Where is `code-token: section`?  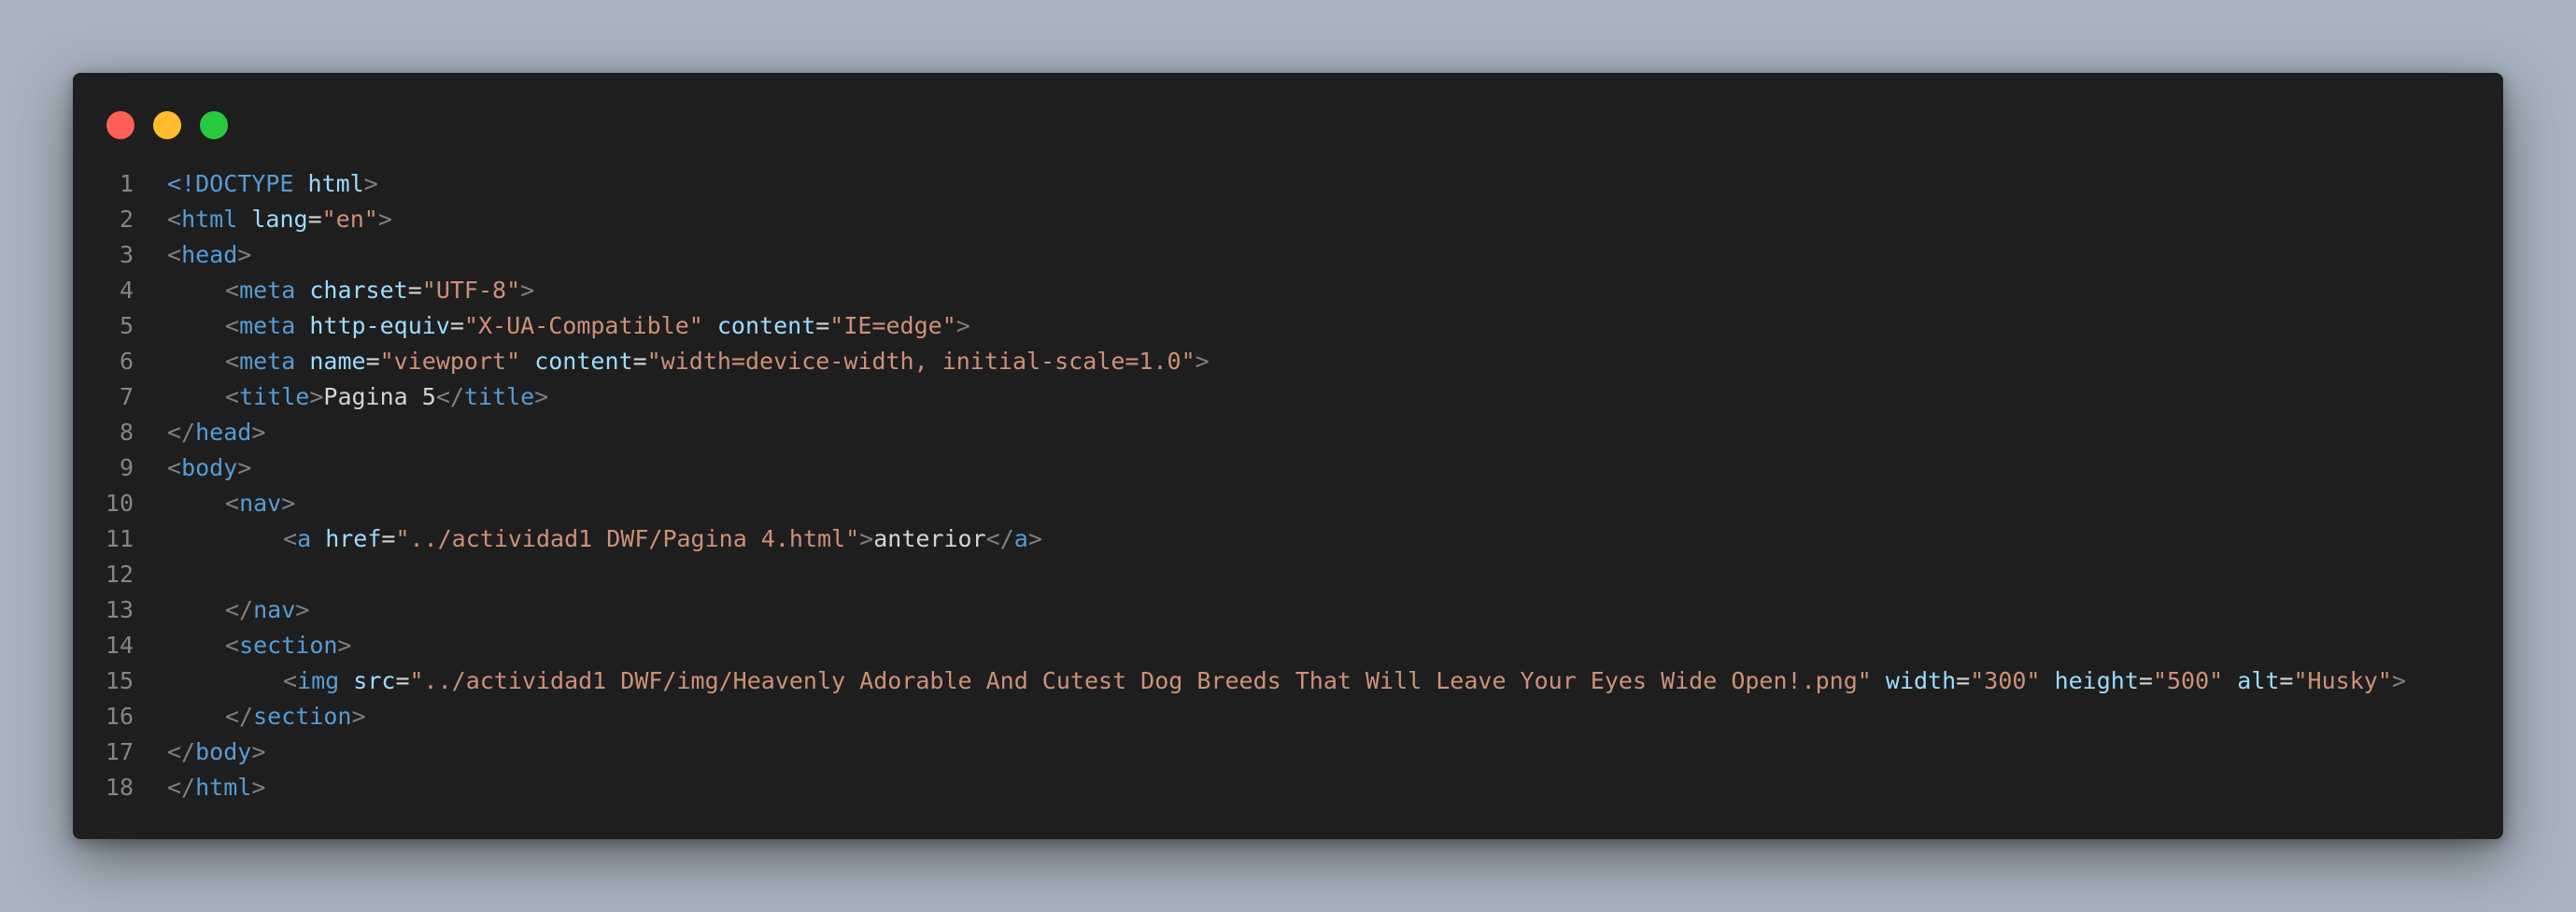 code-token: section is located at coordinates (302, 716).